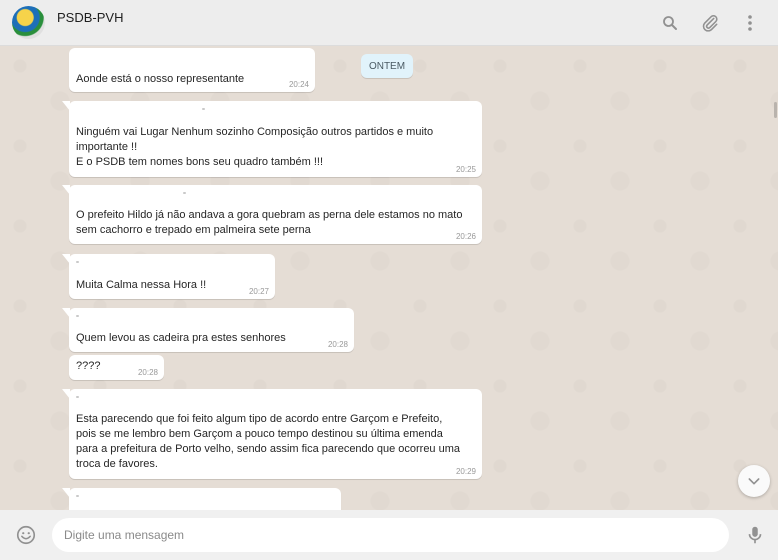  What do you see at coordinates (775, 110) in the screenshot?
I see `scrollbar-thumb` at bounding box center [775, 110].